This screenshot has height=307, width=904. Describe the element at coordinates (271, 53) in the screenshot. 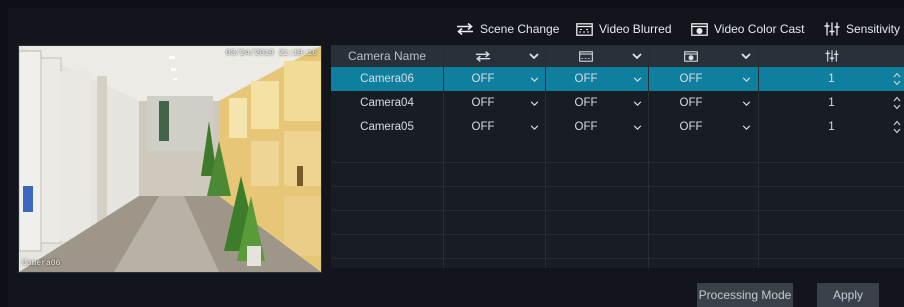

I see `osd-timestamp: 03/24/2019 21:19:16` at that location.